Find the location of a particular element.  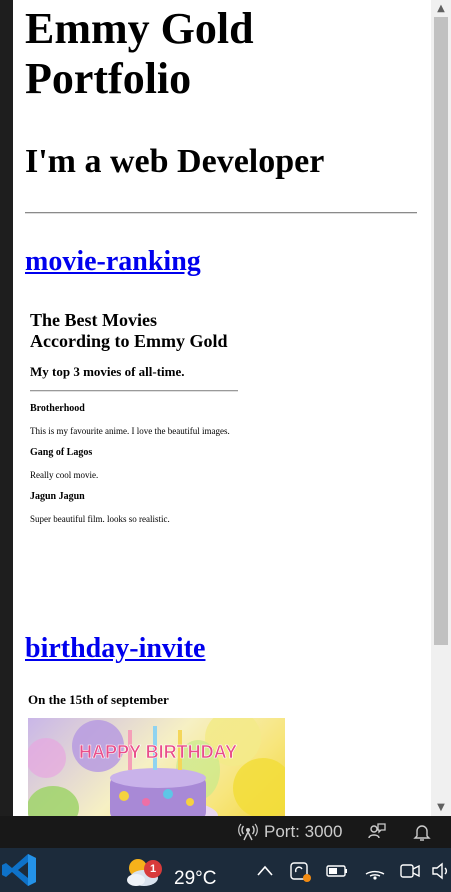

feedback-icon is located at coordinates (377, 832).